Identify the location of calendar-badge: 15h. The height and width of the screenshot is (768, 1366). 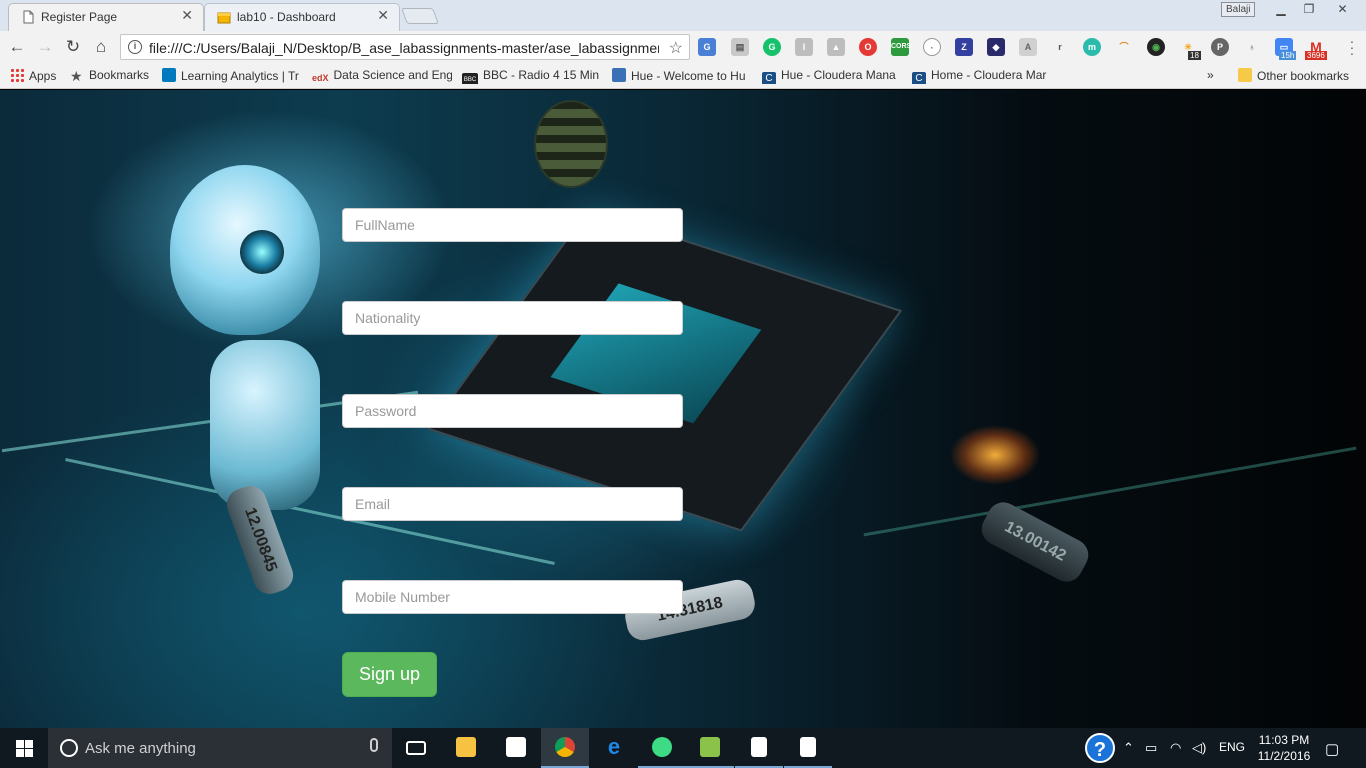
(1288, 55).